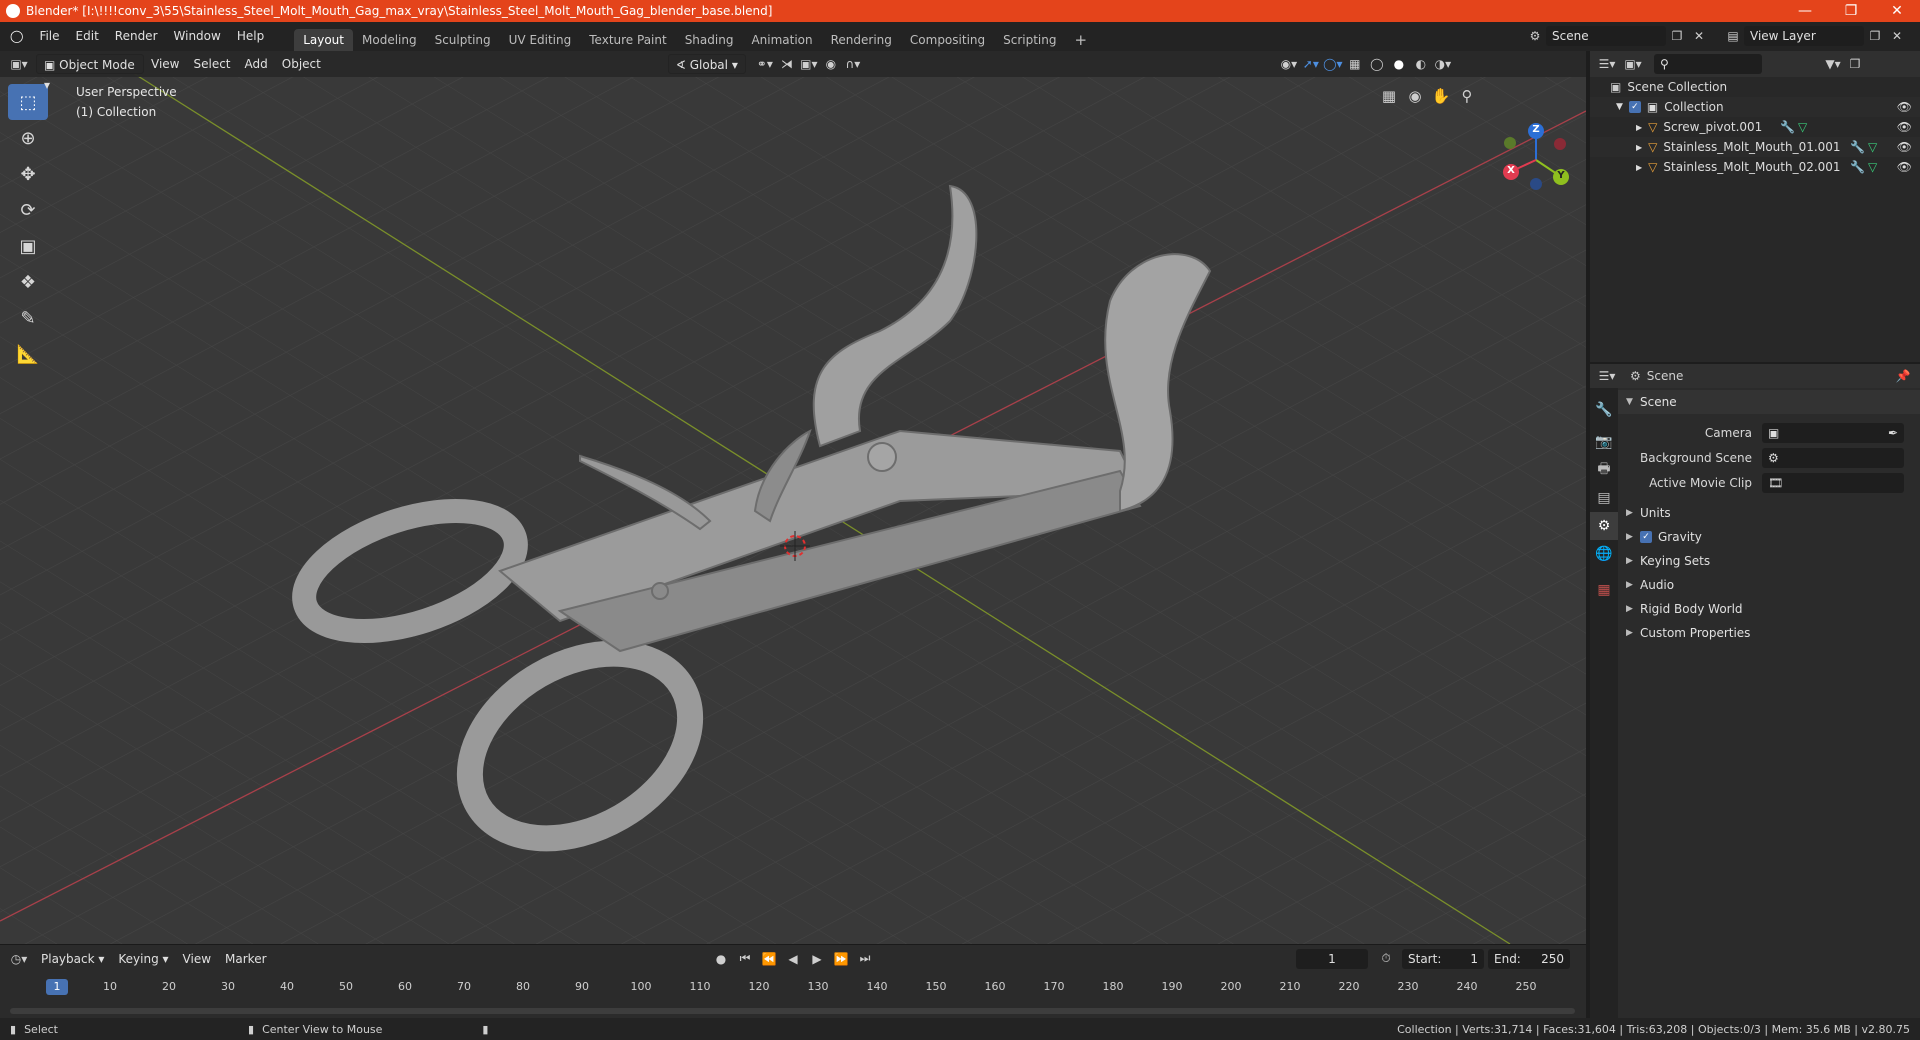  What do you see at coordinates (1904, 107) in the screenshot?
I see `collection-visibility-icon: 👁` at bounding box center [1904, 107].